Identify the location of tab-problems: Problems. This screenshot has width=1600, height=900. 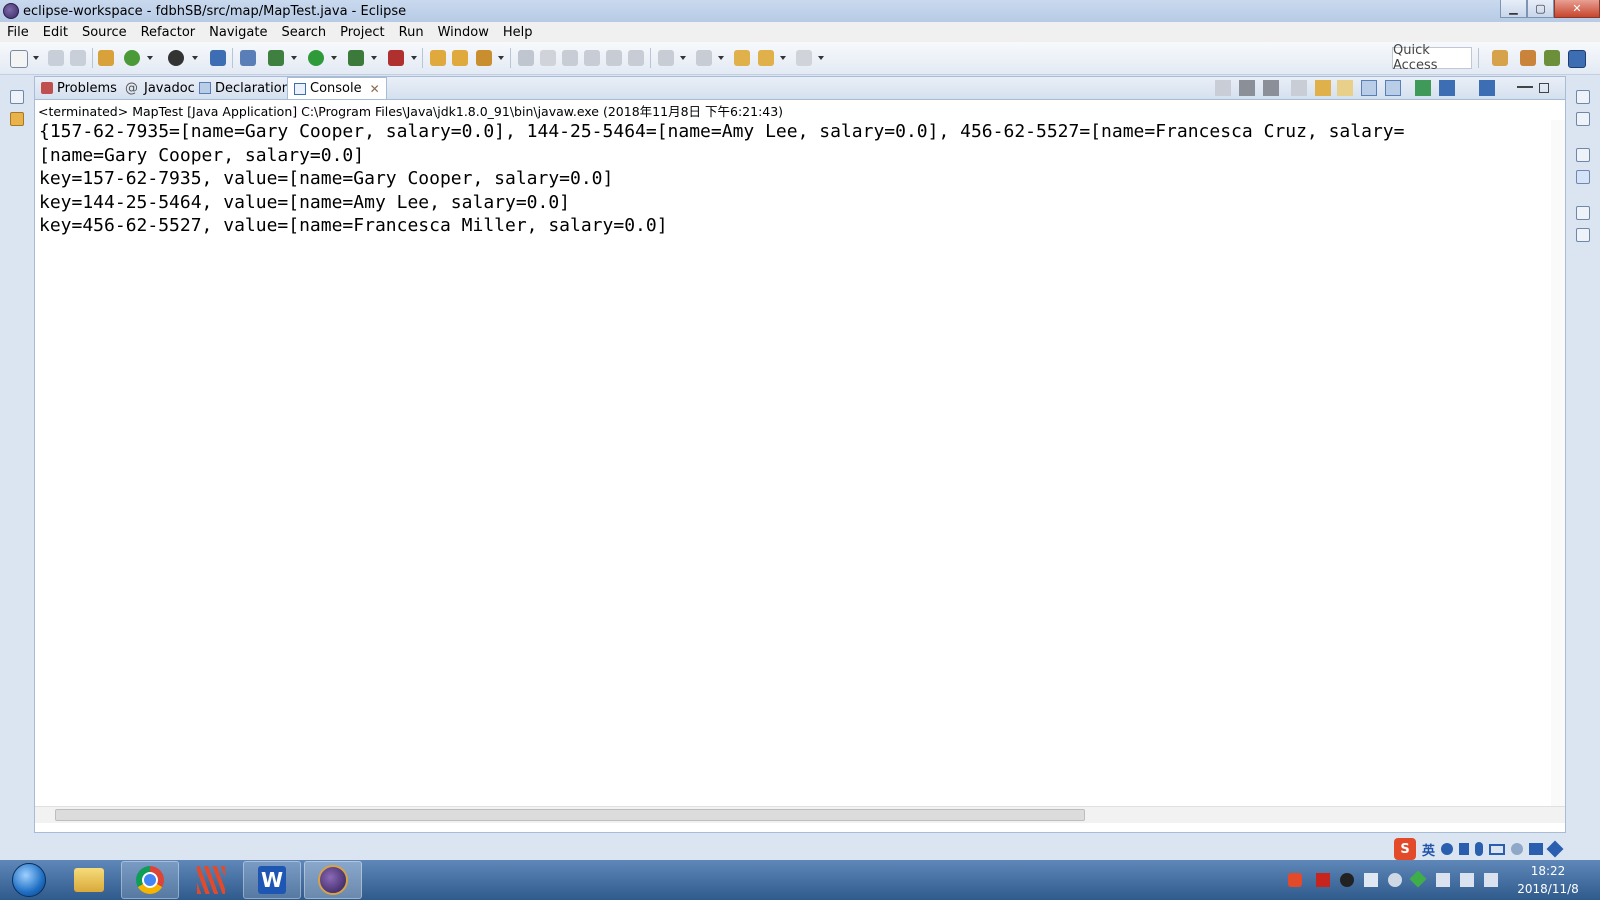
(79, 88).